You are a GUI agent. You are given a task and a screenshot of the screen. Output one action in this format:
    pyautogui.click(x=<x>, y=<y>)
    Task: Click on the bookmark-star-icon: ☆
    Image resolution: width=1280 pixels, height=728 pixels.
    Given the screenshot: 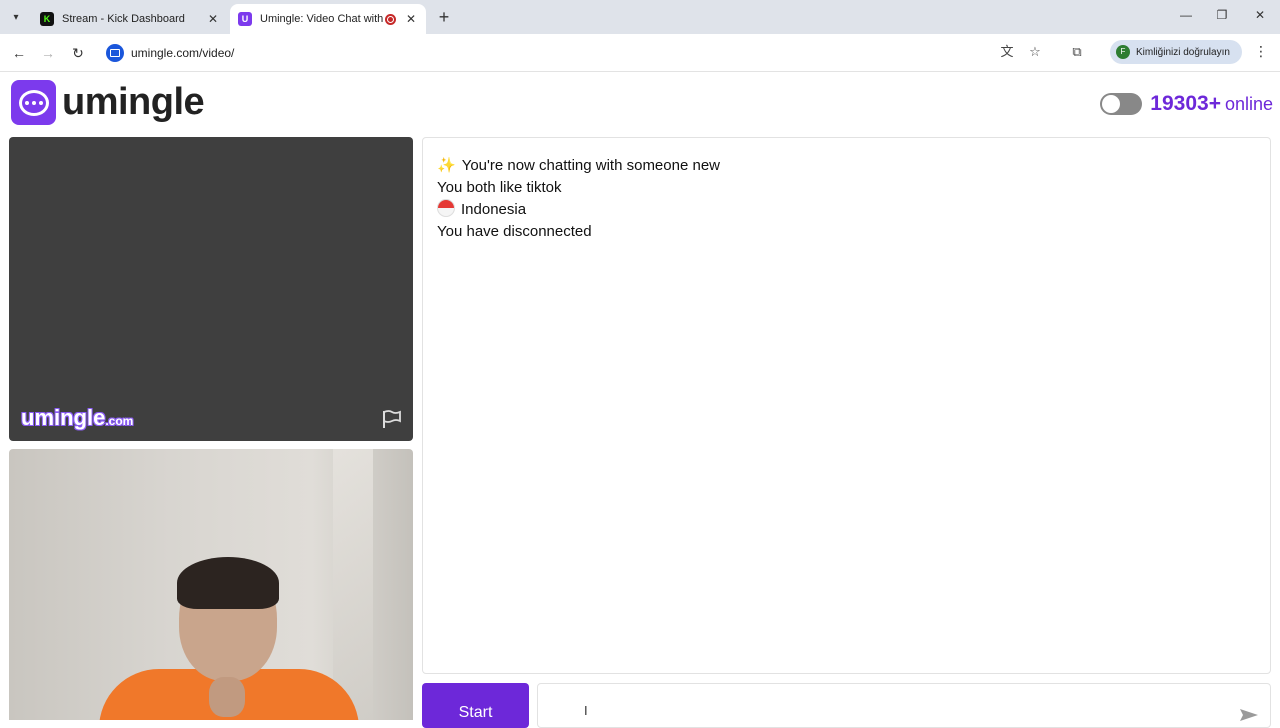 What is the action you would take?
    pyautogui.click(x=1035, y=52)
    